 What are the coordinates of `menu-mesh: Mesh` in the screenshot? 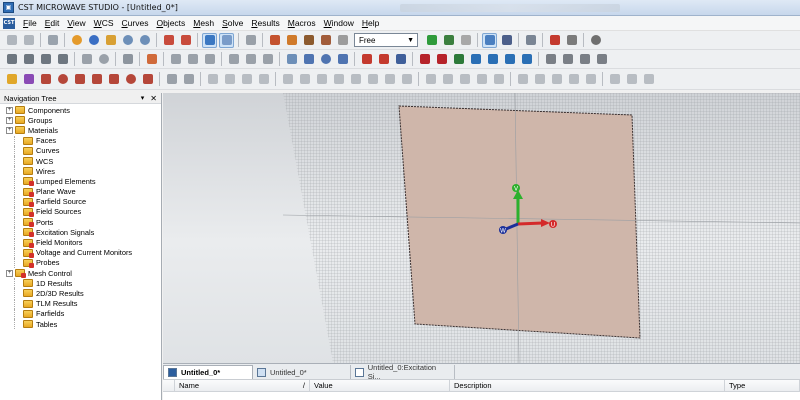 It's located at (203, 23).